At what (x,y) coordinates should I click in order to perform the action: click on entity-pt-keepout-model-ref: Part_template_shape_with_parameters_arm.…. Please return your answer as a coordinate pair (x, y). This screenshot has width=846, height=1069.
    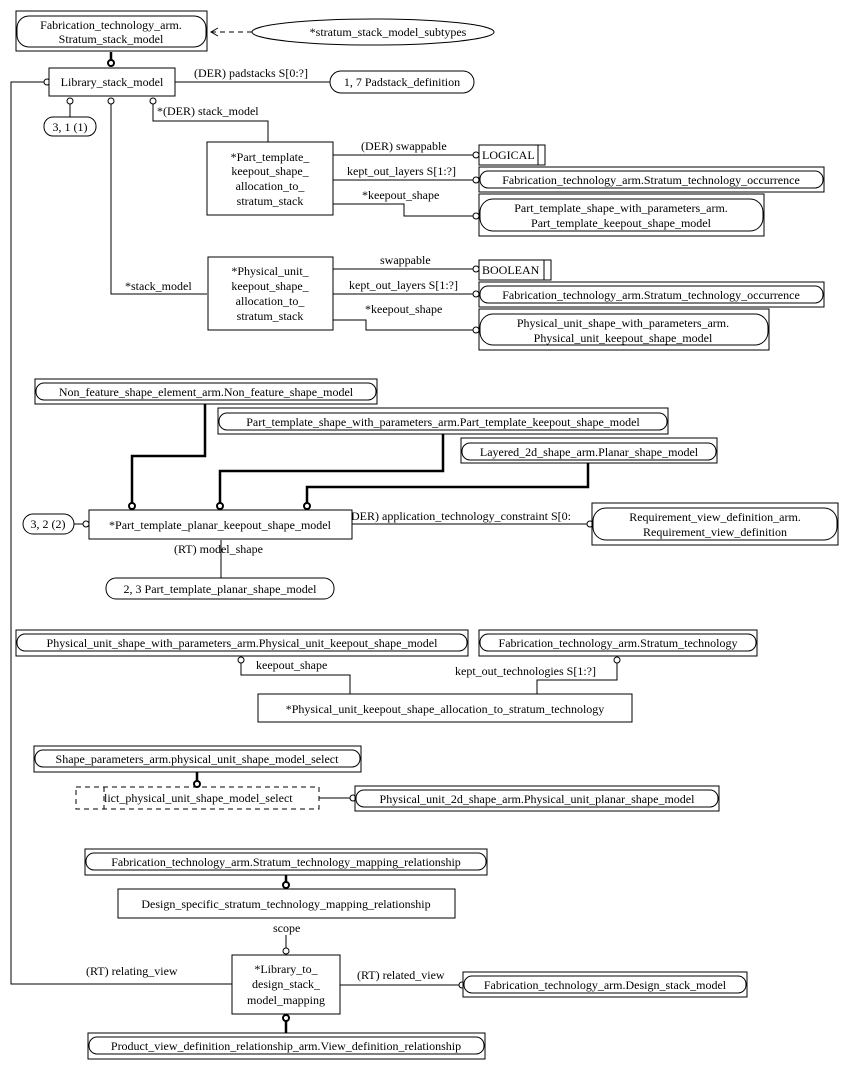
    Looking at the image, I should click on (621, 215).